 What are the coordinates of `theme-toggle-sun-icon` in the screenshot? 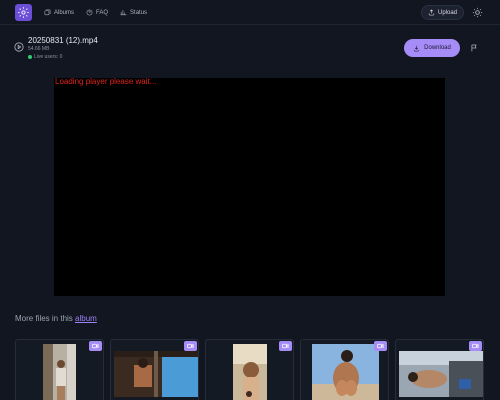 It's located at (477, 12).